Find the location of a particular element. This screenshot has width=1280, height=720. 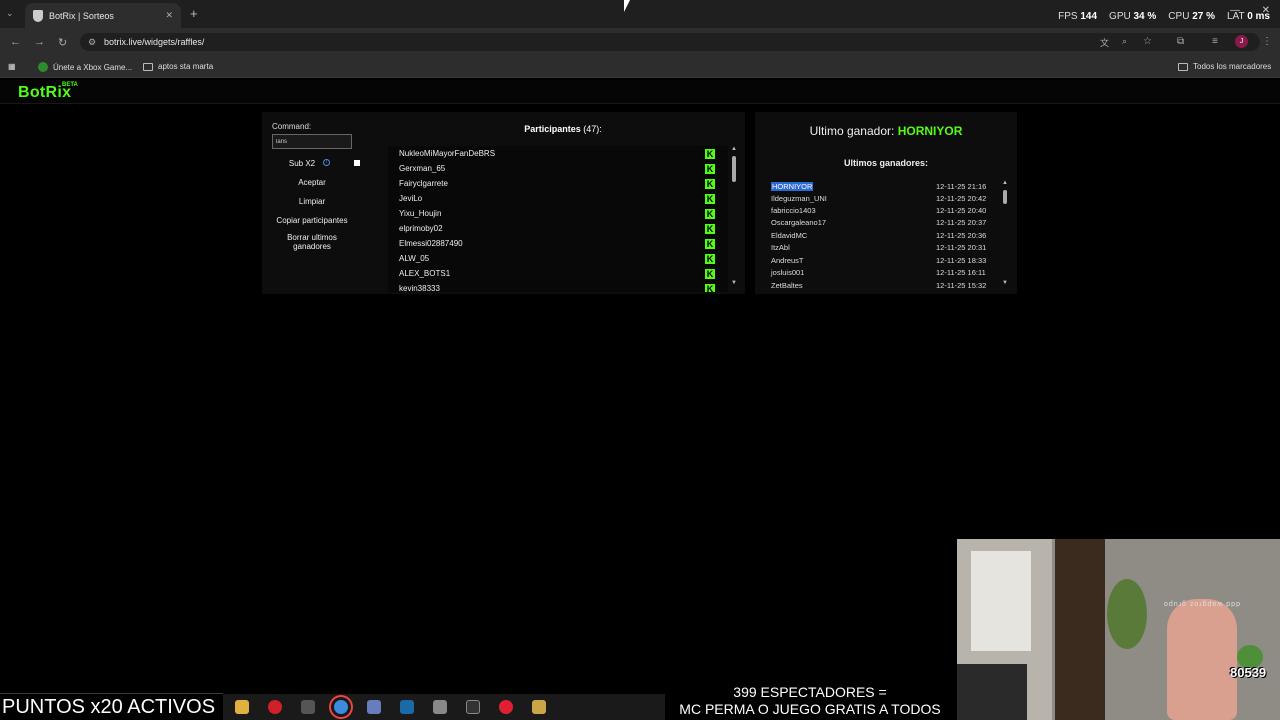

browser-tab: BotRix | Sorteos ✕ is located at coordinates (103, 15).